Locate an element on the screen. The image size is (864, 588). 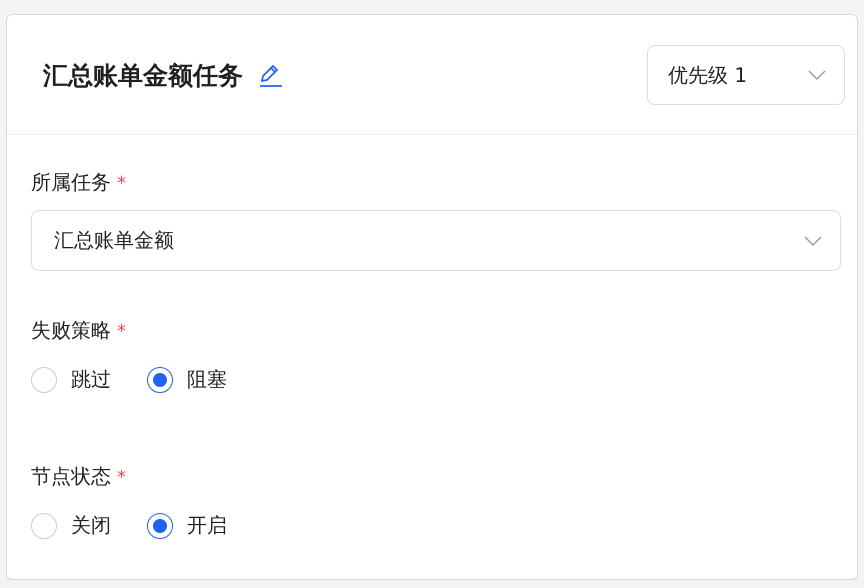
radio-option: 阻塞 is located at coordinates (187, 379).